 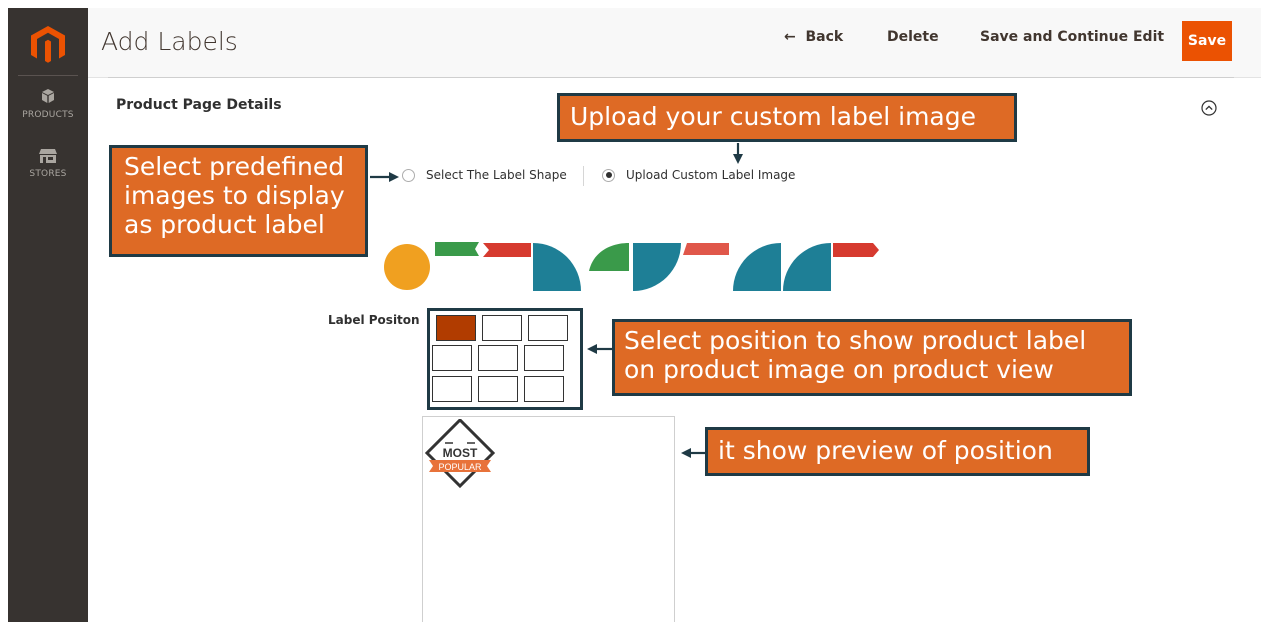 What do you see at coordinates (452, 358) in the screenshot?
I see `position-cell-middle-left` at bounding box center [452, 358].